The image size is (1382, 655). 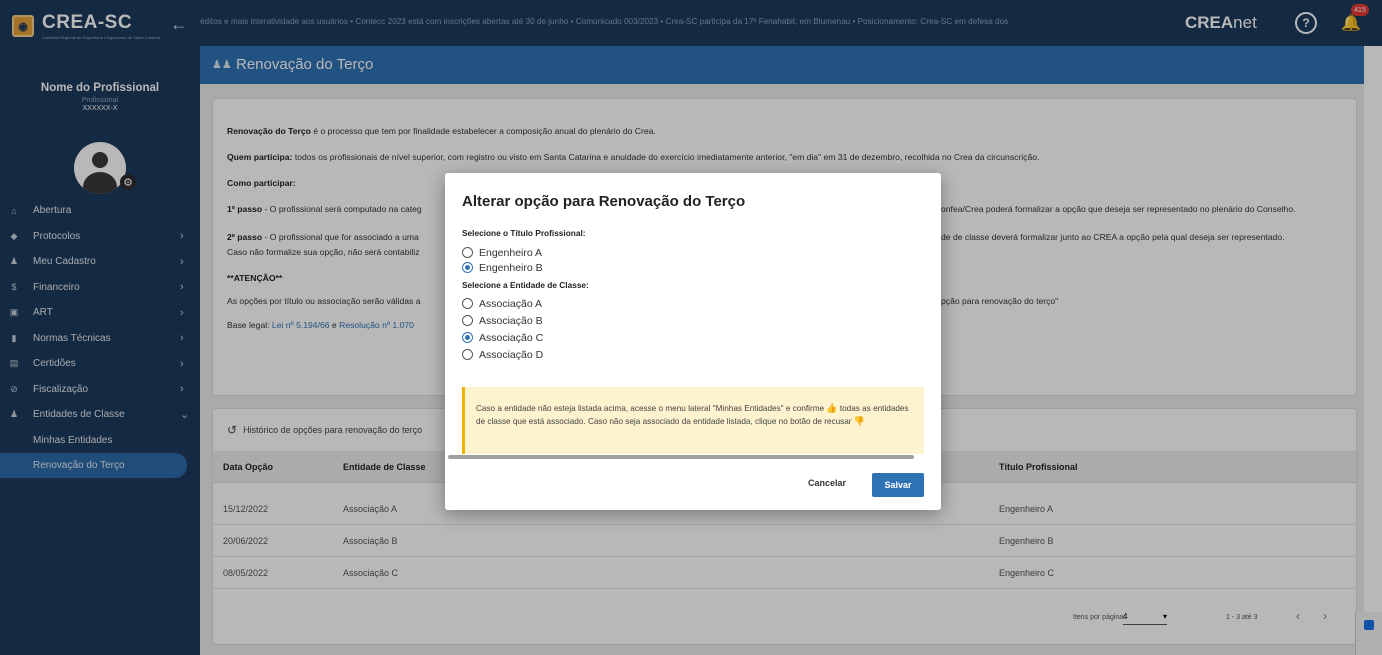 I want to click on dialog-scrollbar, so click(x=681, y=457).